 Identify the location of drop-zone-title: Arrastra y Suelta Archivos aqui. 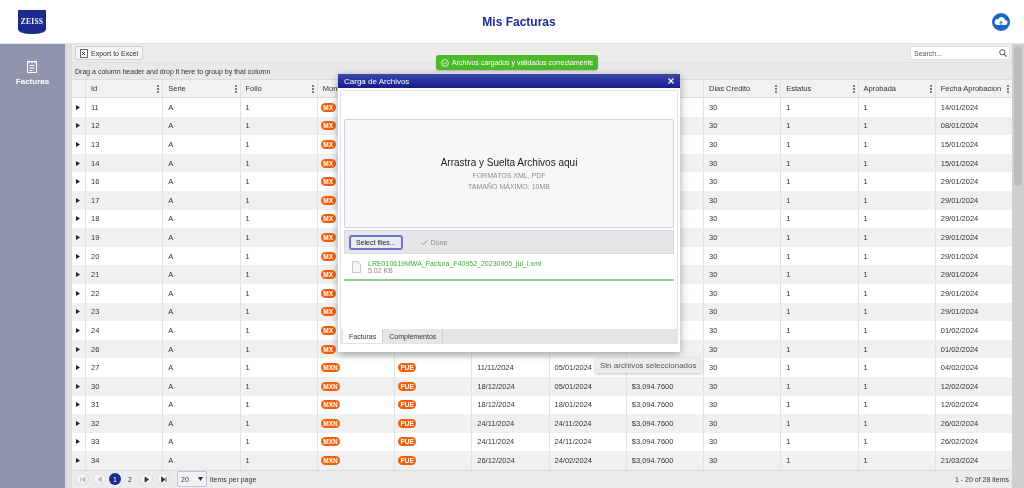
(509, 162).